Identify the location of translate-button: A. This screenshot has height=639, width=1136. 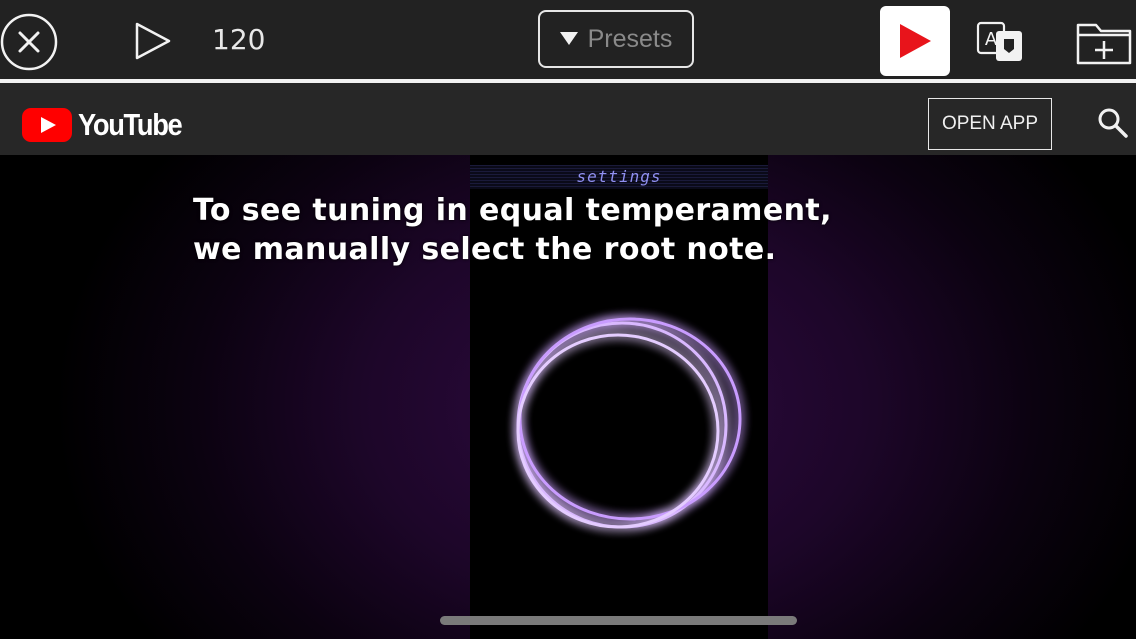
(1002, 42).